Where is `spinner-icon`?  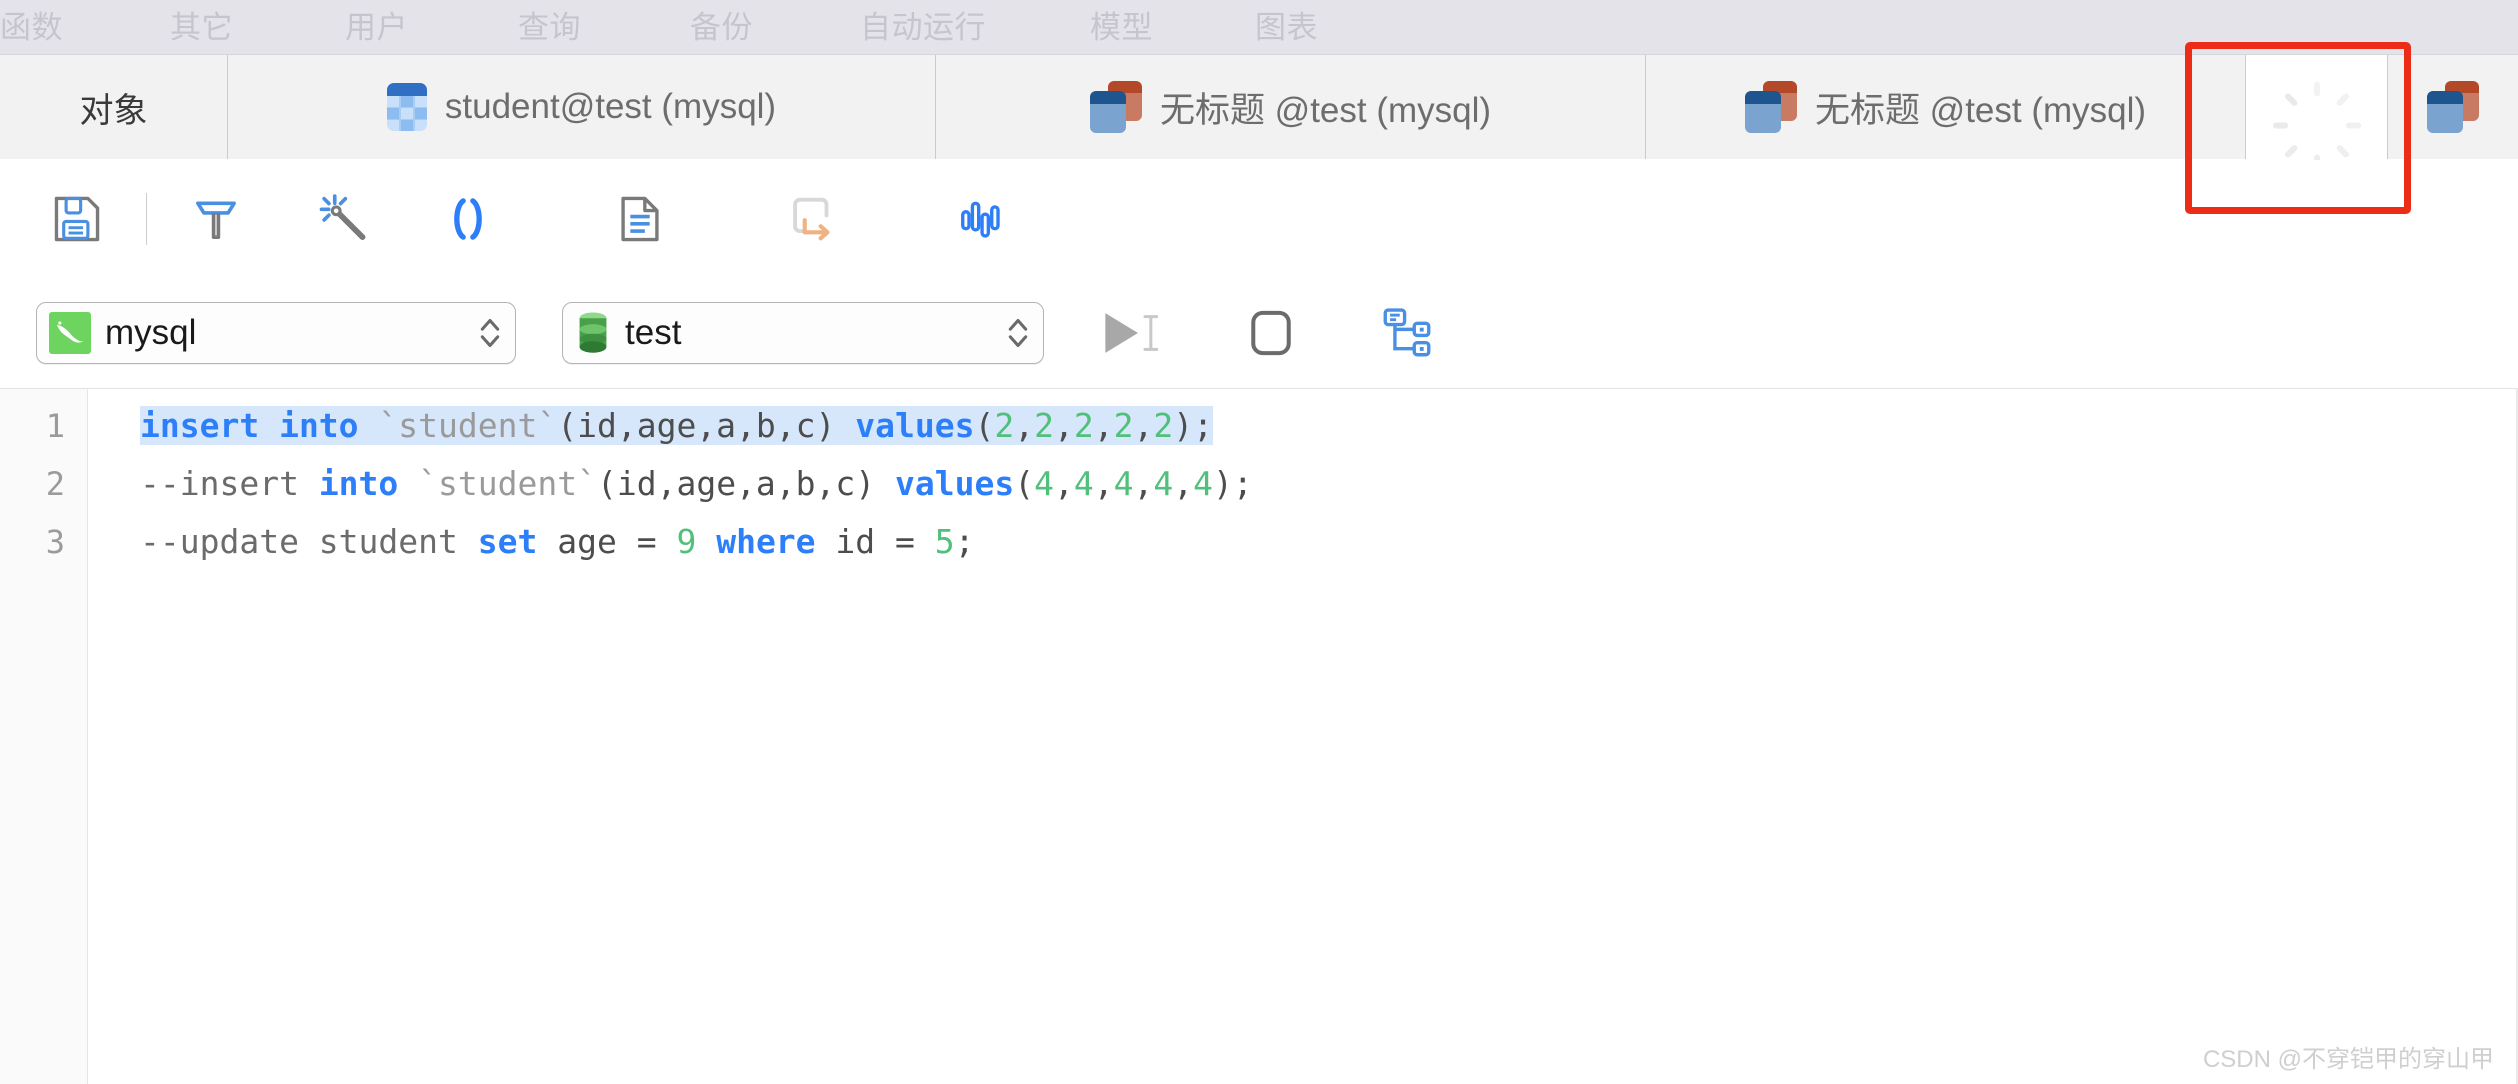
spinner-icon is located at coordinates (2316, 125).